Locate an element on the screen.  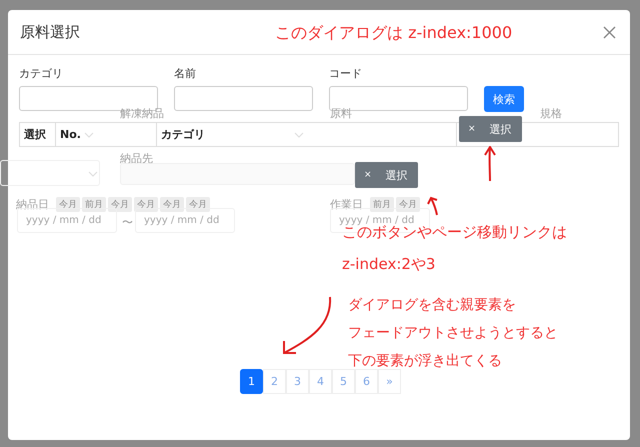
faded-label: 規格 is located at coordinates (551, 113).